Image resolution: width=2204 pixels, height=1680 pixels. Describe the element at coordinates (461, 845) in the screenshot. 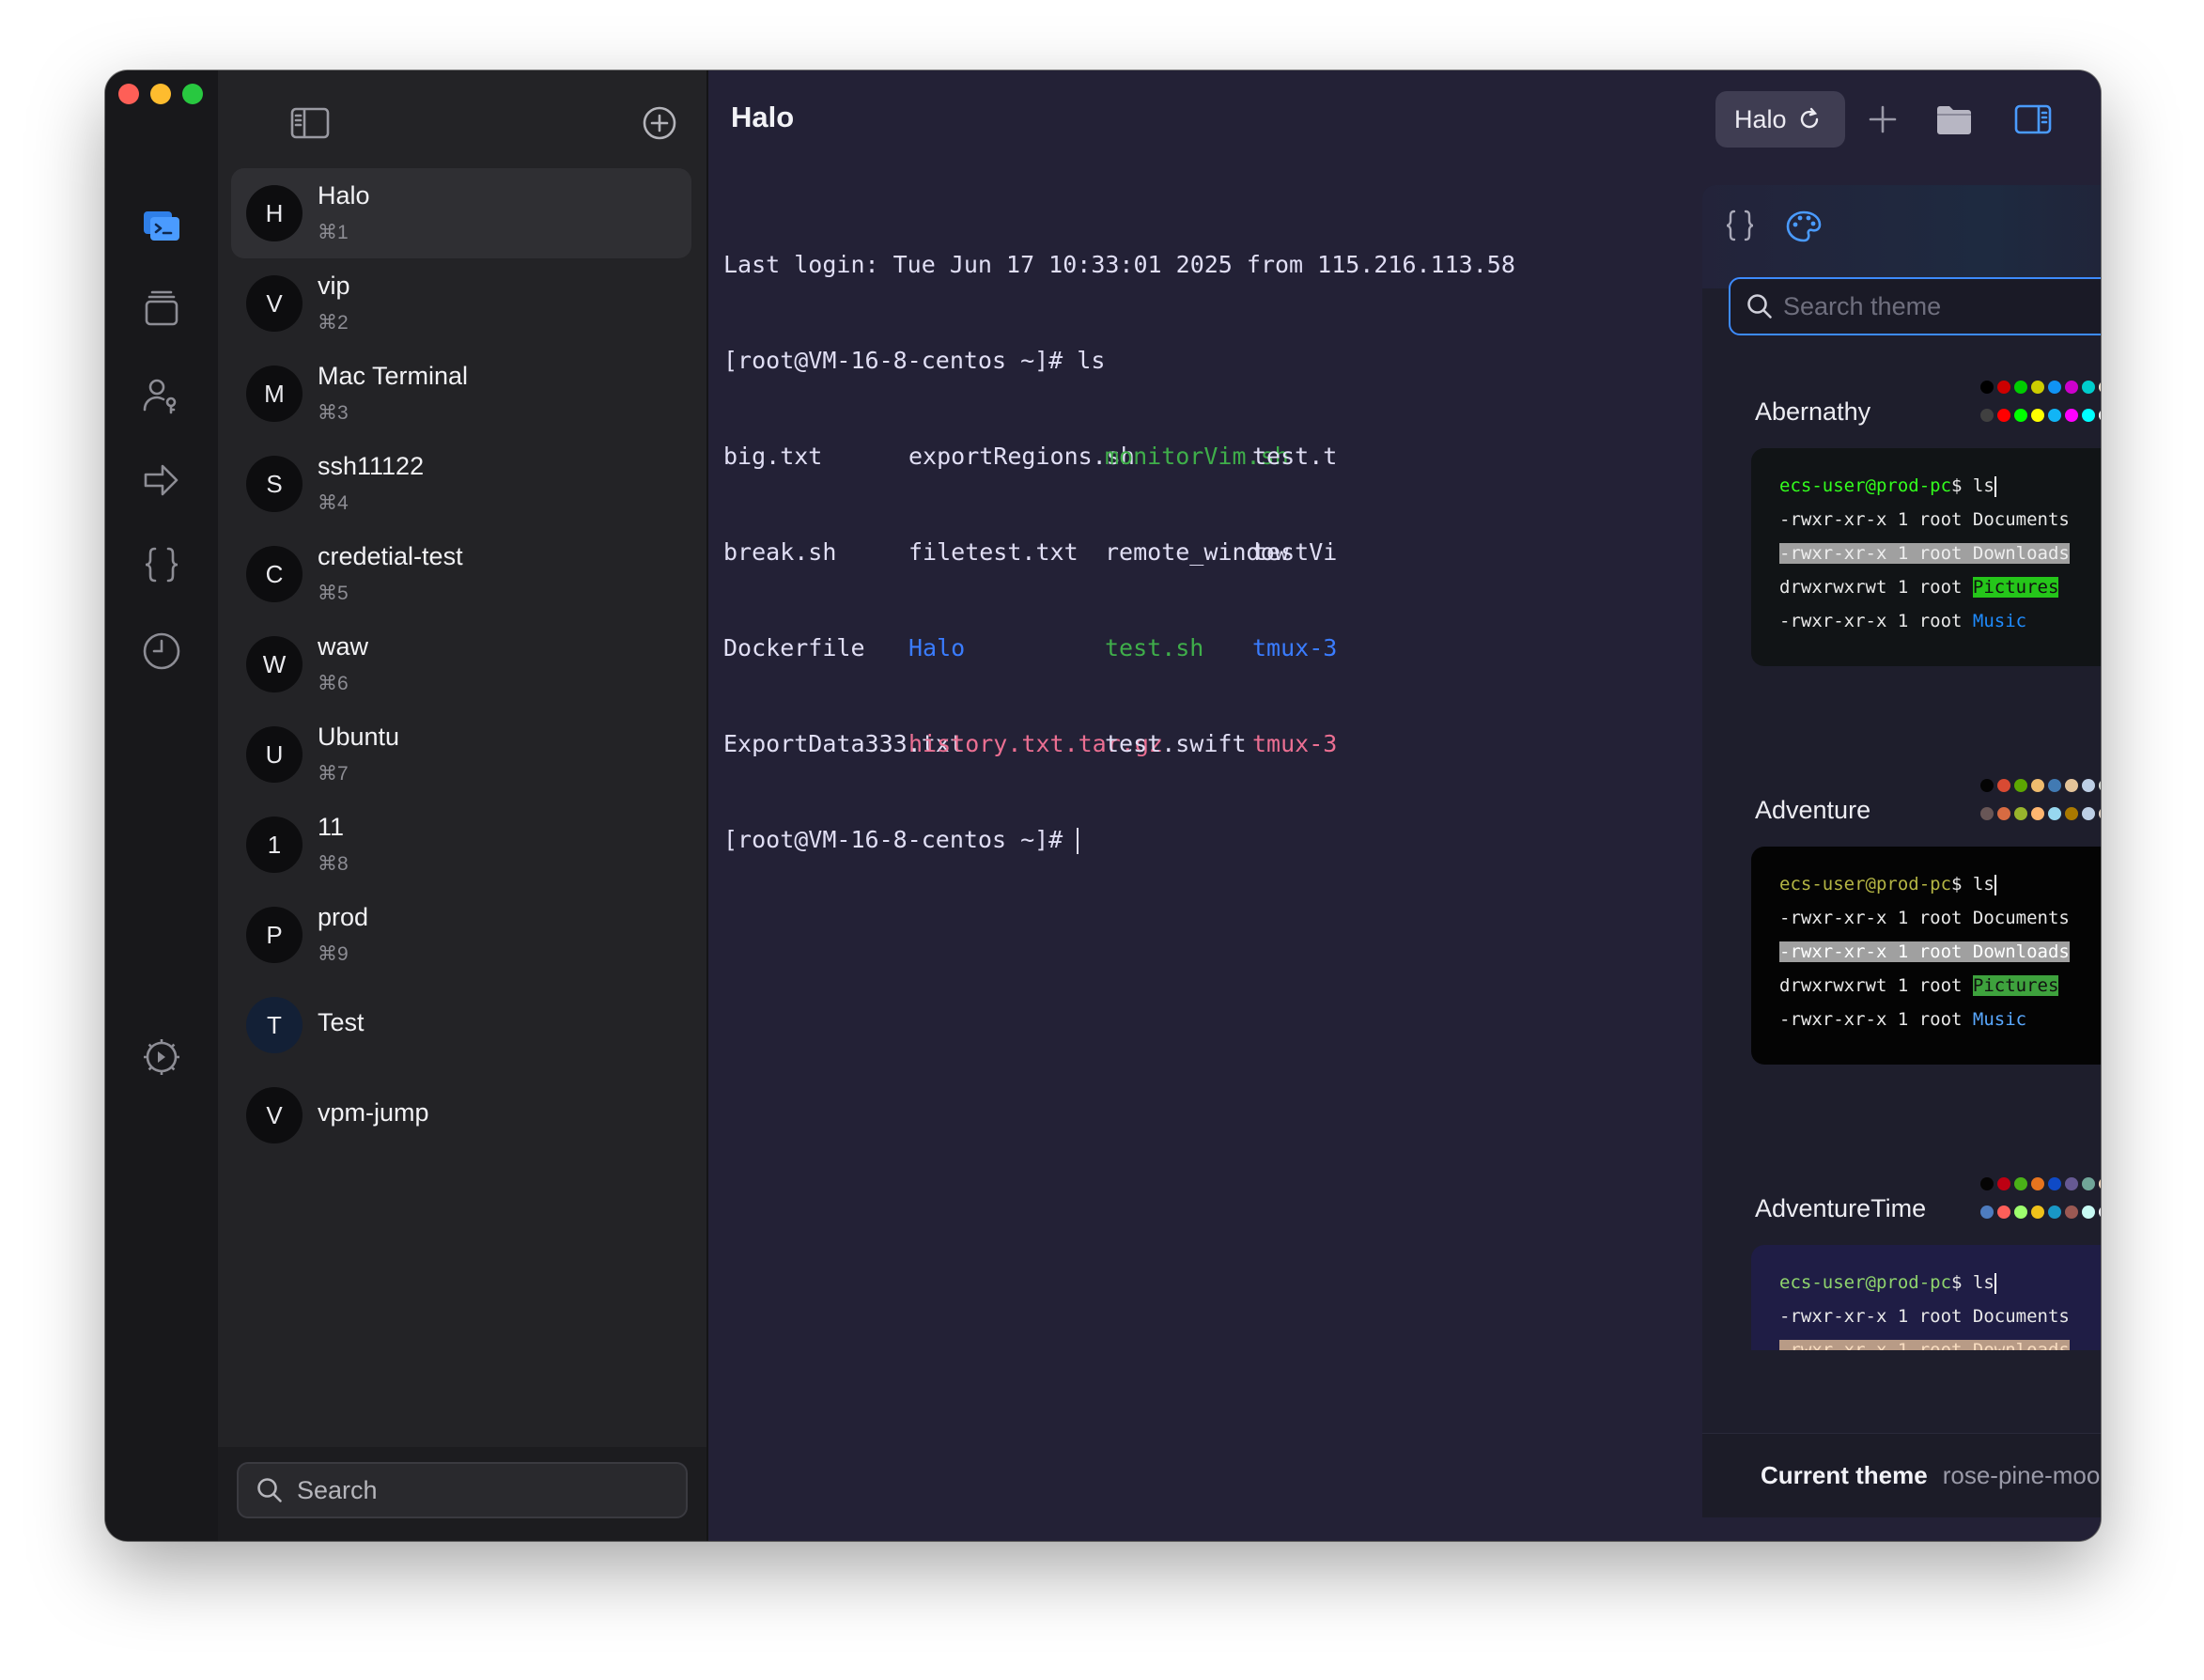

I see `session-item-11: 1 11 ⌘8` at that location.